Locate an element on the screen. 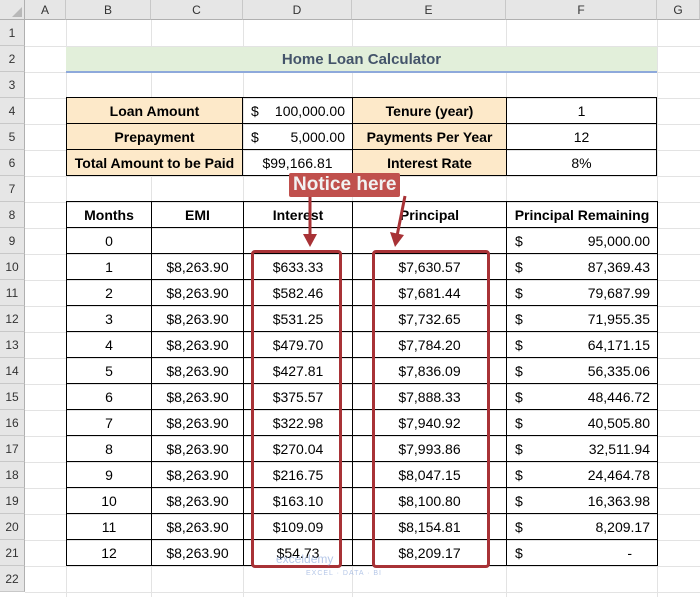  arrow-to-interest is located at coordinates (310, 221).